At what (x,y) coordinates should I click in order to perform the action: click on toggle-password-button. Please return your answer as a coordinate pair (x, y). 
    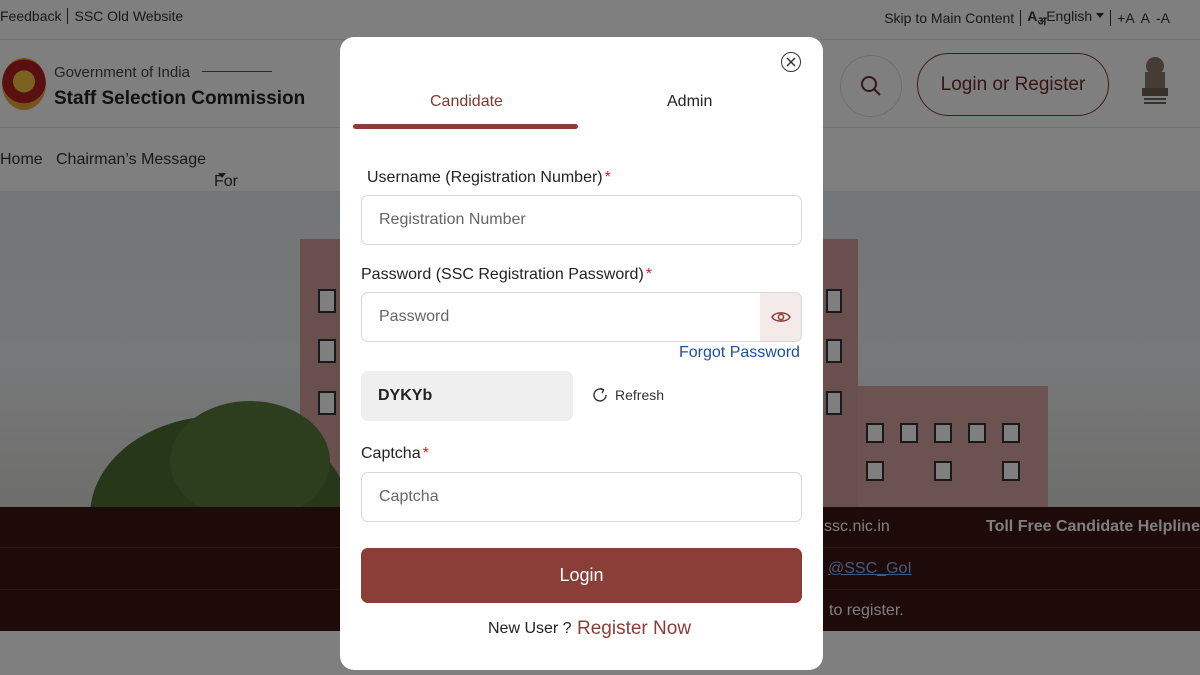
    Looking at the image, I should click on (781, 317).